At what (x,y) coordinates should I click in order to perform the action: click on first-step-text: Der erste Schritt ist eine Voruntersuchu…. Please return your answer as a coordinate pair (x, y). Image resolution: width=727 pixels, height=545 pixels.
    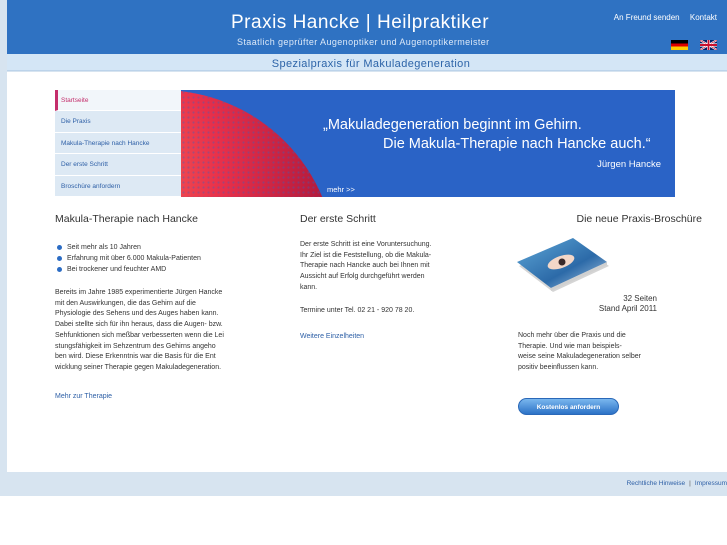
    Looking at the image, I should click on (382, 267).